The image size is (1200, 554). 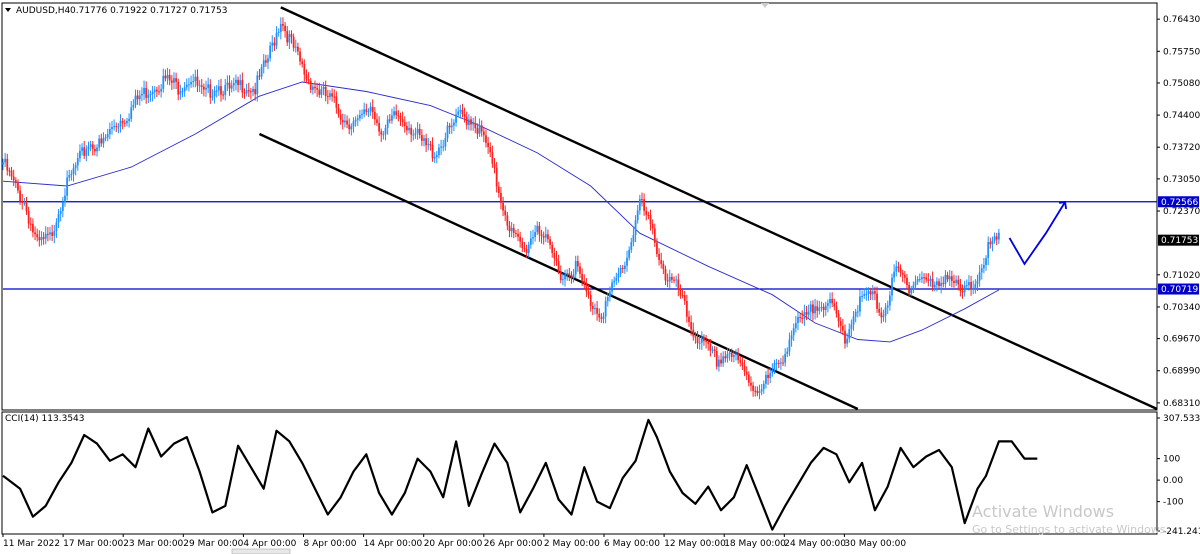 I want to click on time-tick-label: 12 May 00:00, so click(x=695, y=544).